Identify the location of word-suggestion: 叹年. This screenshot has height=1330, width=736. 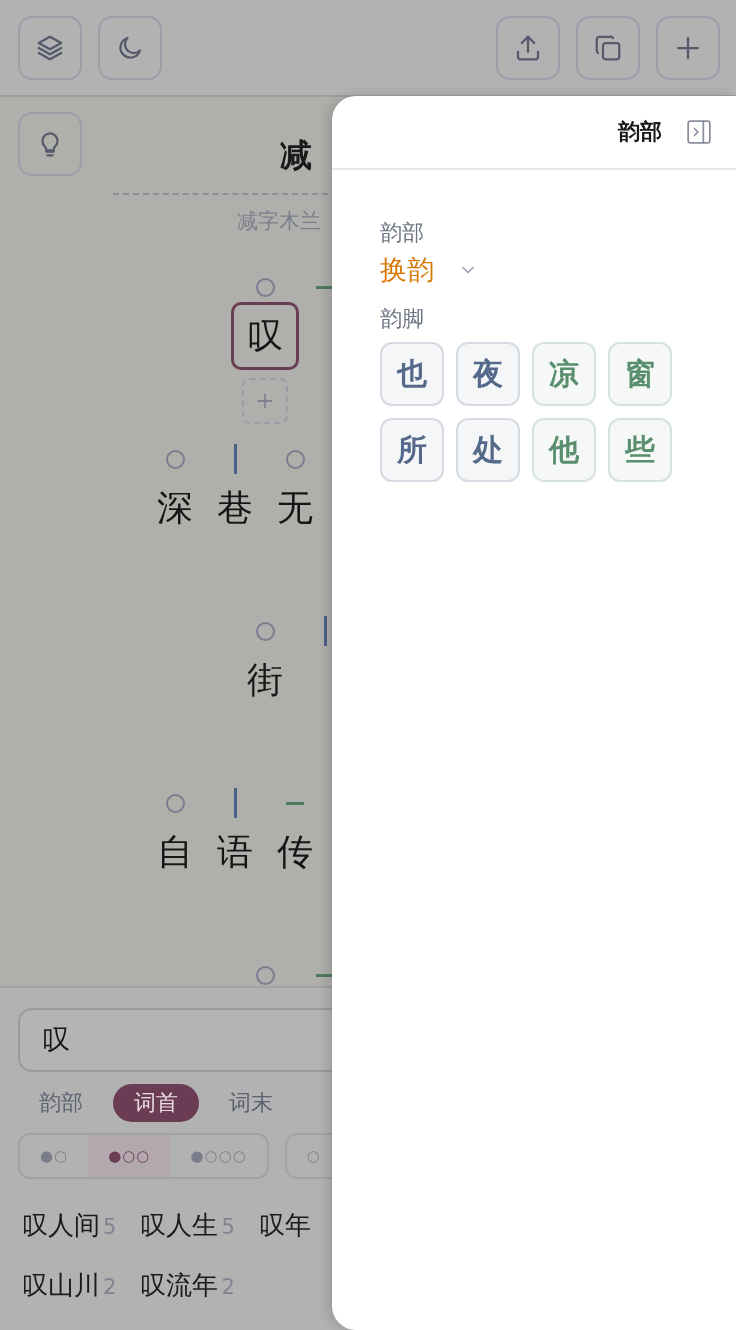
(284, 1226).